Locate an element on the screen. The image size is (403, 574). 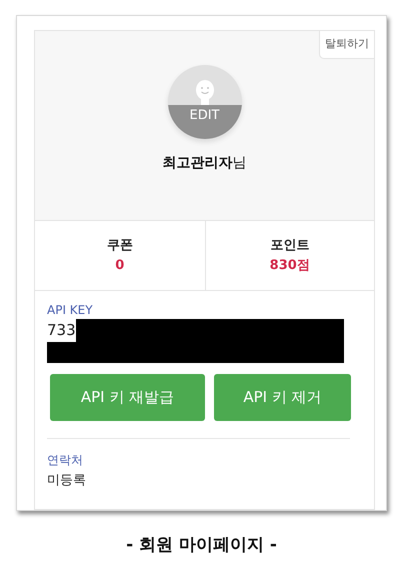
withdraw-button: 탈퇴하기 is located at coordinates (346, 44).